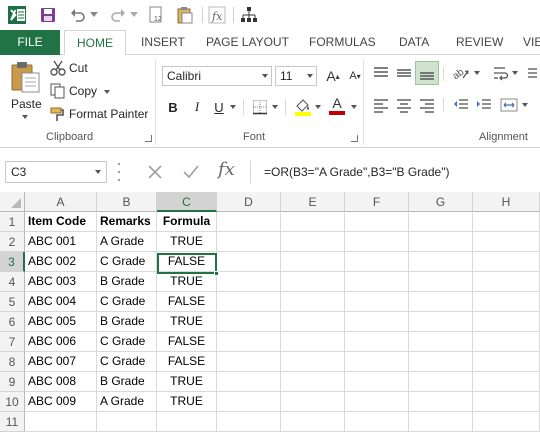 This screenshot has height=438, width=540. What do you see at coordinates (61, 202) in the screenshot?
I see `column-header-a: A` at bounding box center [61, 202].